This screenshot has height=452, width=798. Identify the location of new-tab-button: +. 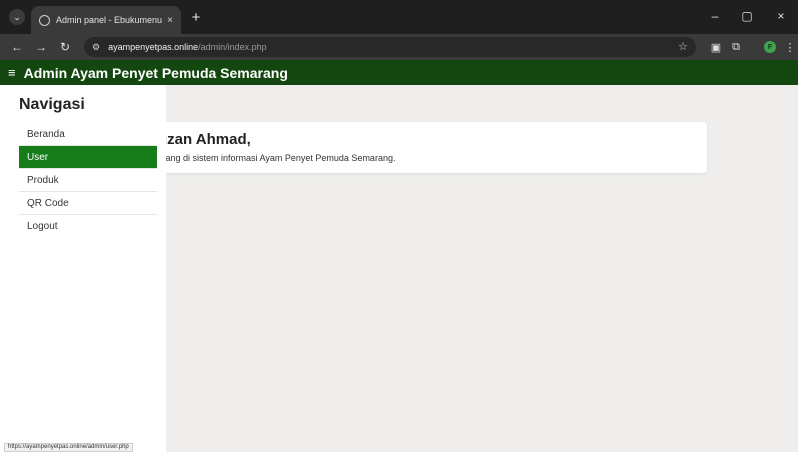
(196, 17).